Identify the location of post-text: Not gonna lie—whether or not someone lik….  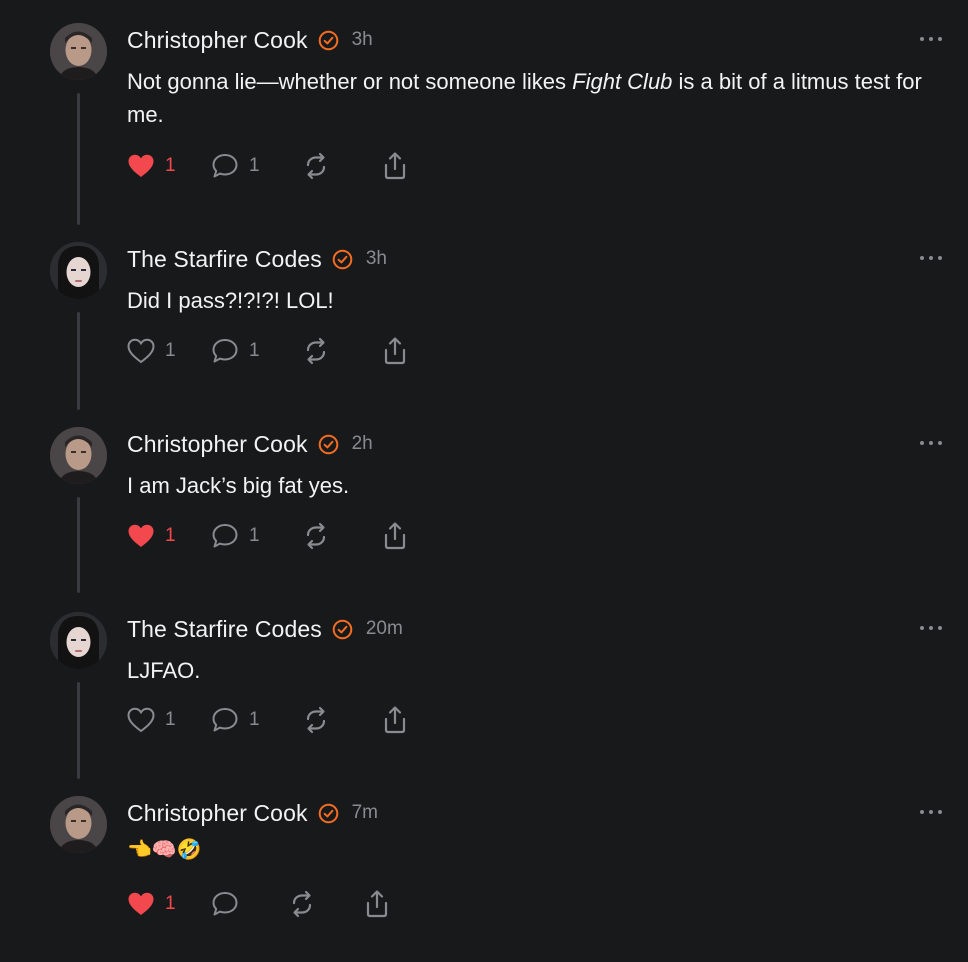
(537, 98).